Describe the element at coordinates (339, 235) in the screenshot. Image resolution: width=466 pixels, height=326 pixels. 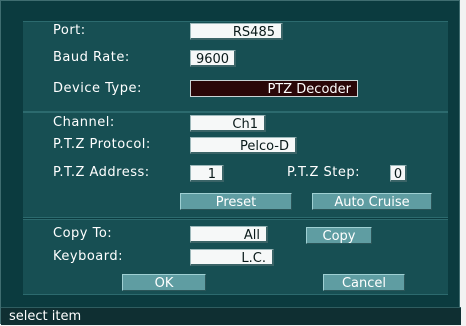
I see `copy-button: Copy` at that location.